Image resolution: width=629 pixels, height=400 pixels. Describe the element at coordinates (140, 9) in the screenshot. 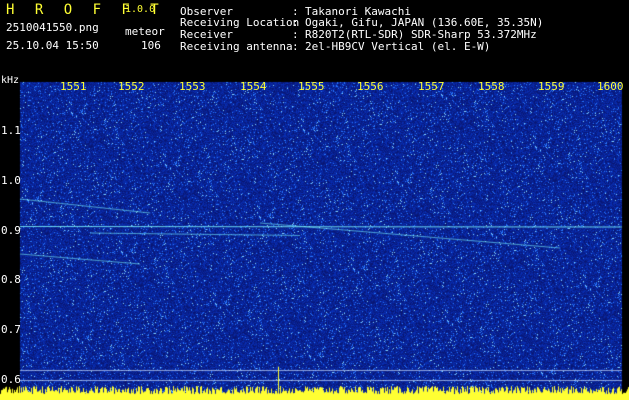

I see `app-version: 1.0.0` at that location.